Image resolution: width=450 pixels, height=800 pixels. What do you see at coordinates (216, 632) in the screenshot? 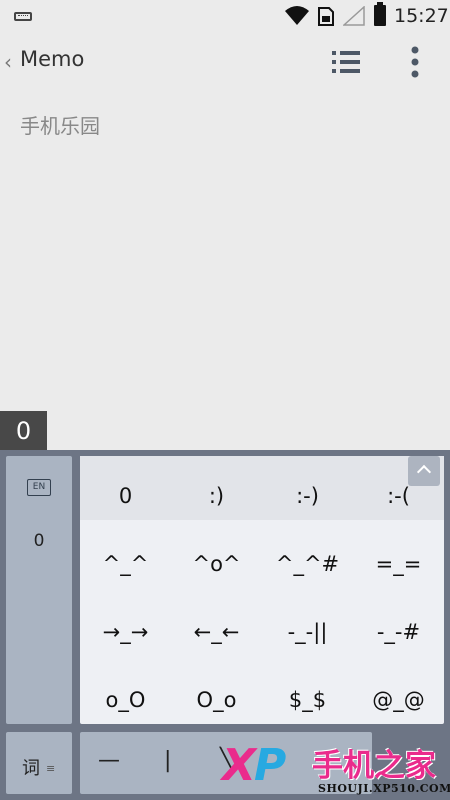
I see `emoticon-key: ←_←` at bounding box center [216, 632].